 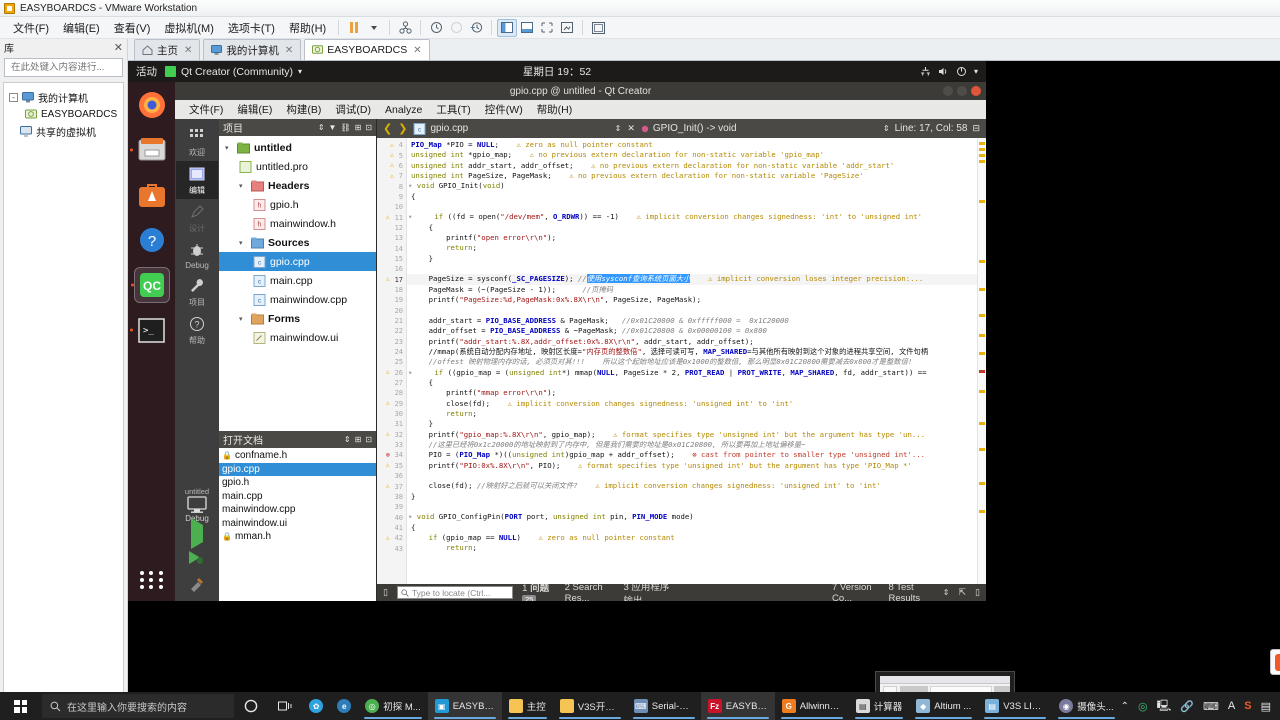 I want to click on dock-item-help: ?, so click(x=152, y=240).